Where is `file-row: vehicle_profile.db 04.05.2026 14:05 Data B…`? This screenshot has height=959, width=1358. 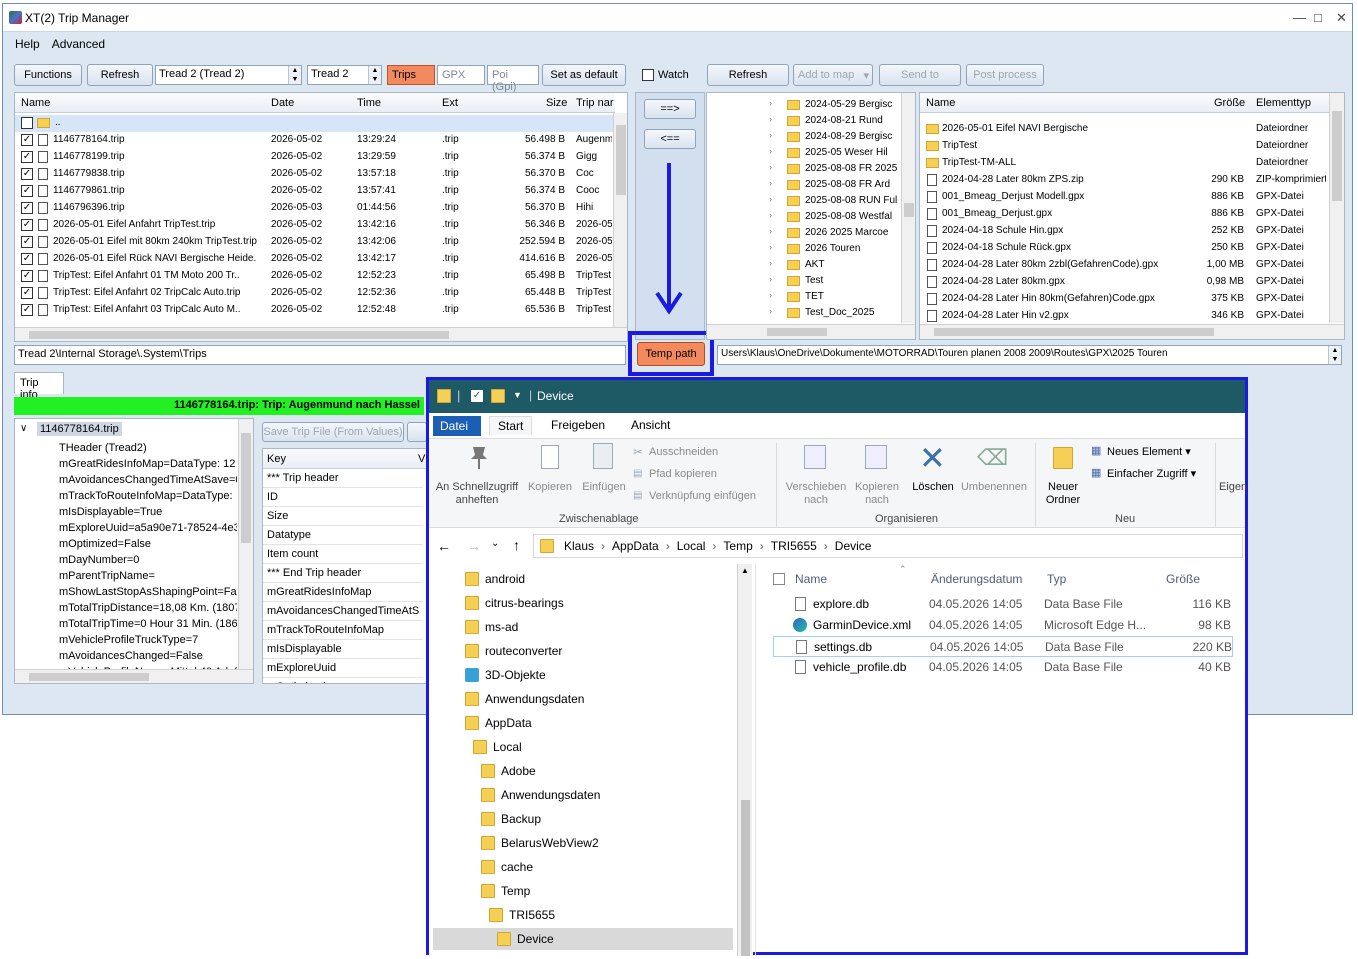 file-row: vehicle_profile.db 04.05.2026 14:05 Data B… is located at coordinates (1003, 667).